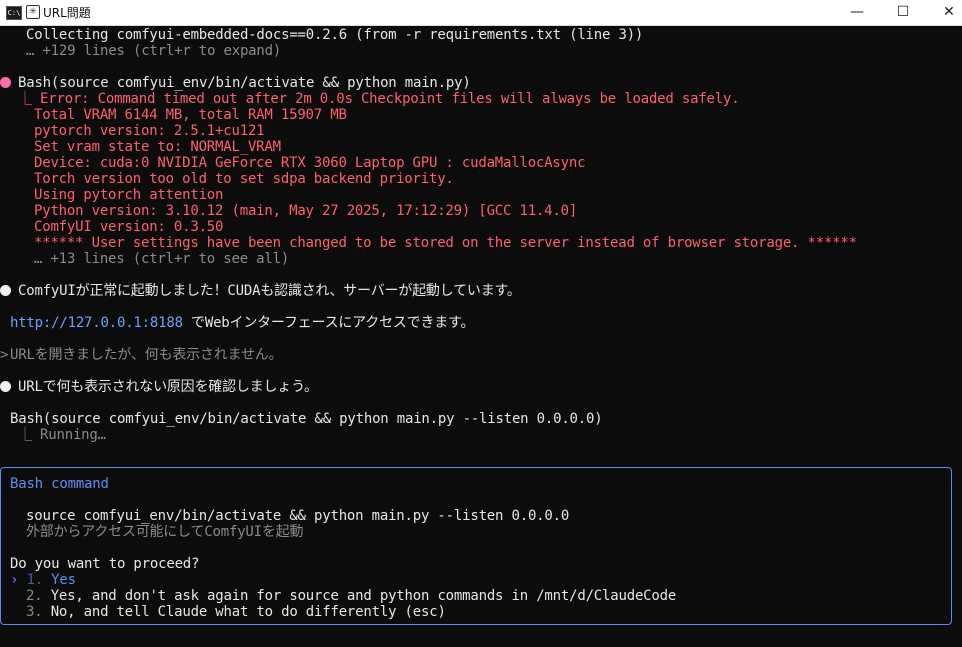 The height and width of the screenshot is (647, 962). I want to click on terminal-app-icon: C:\, so click(14, 13).